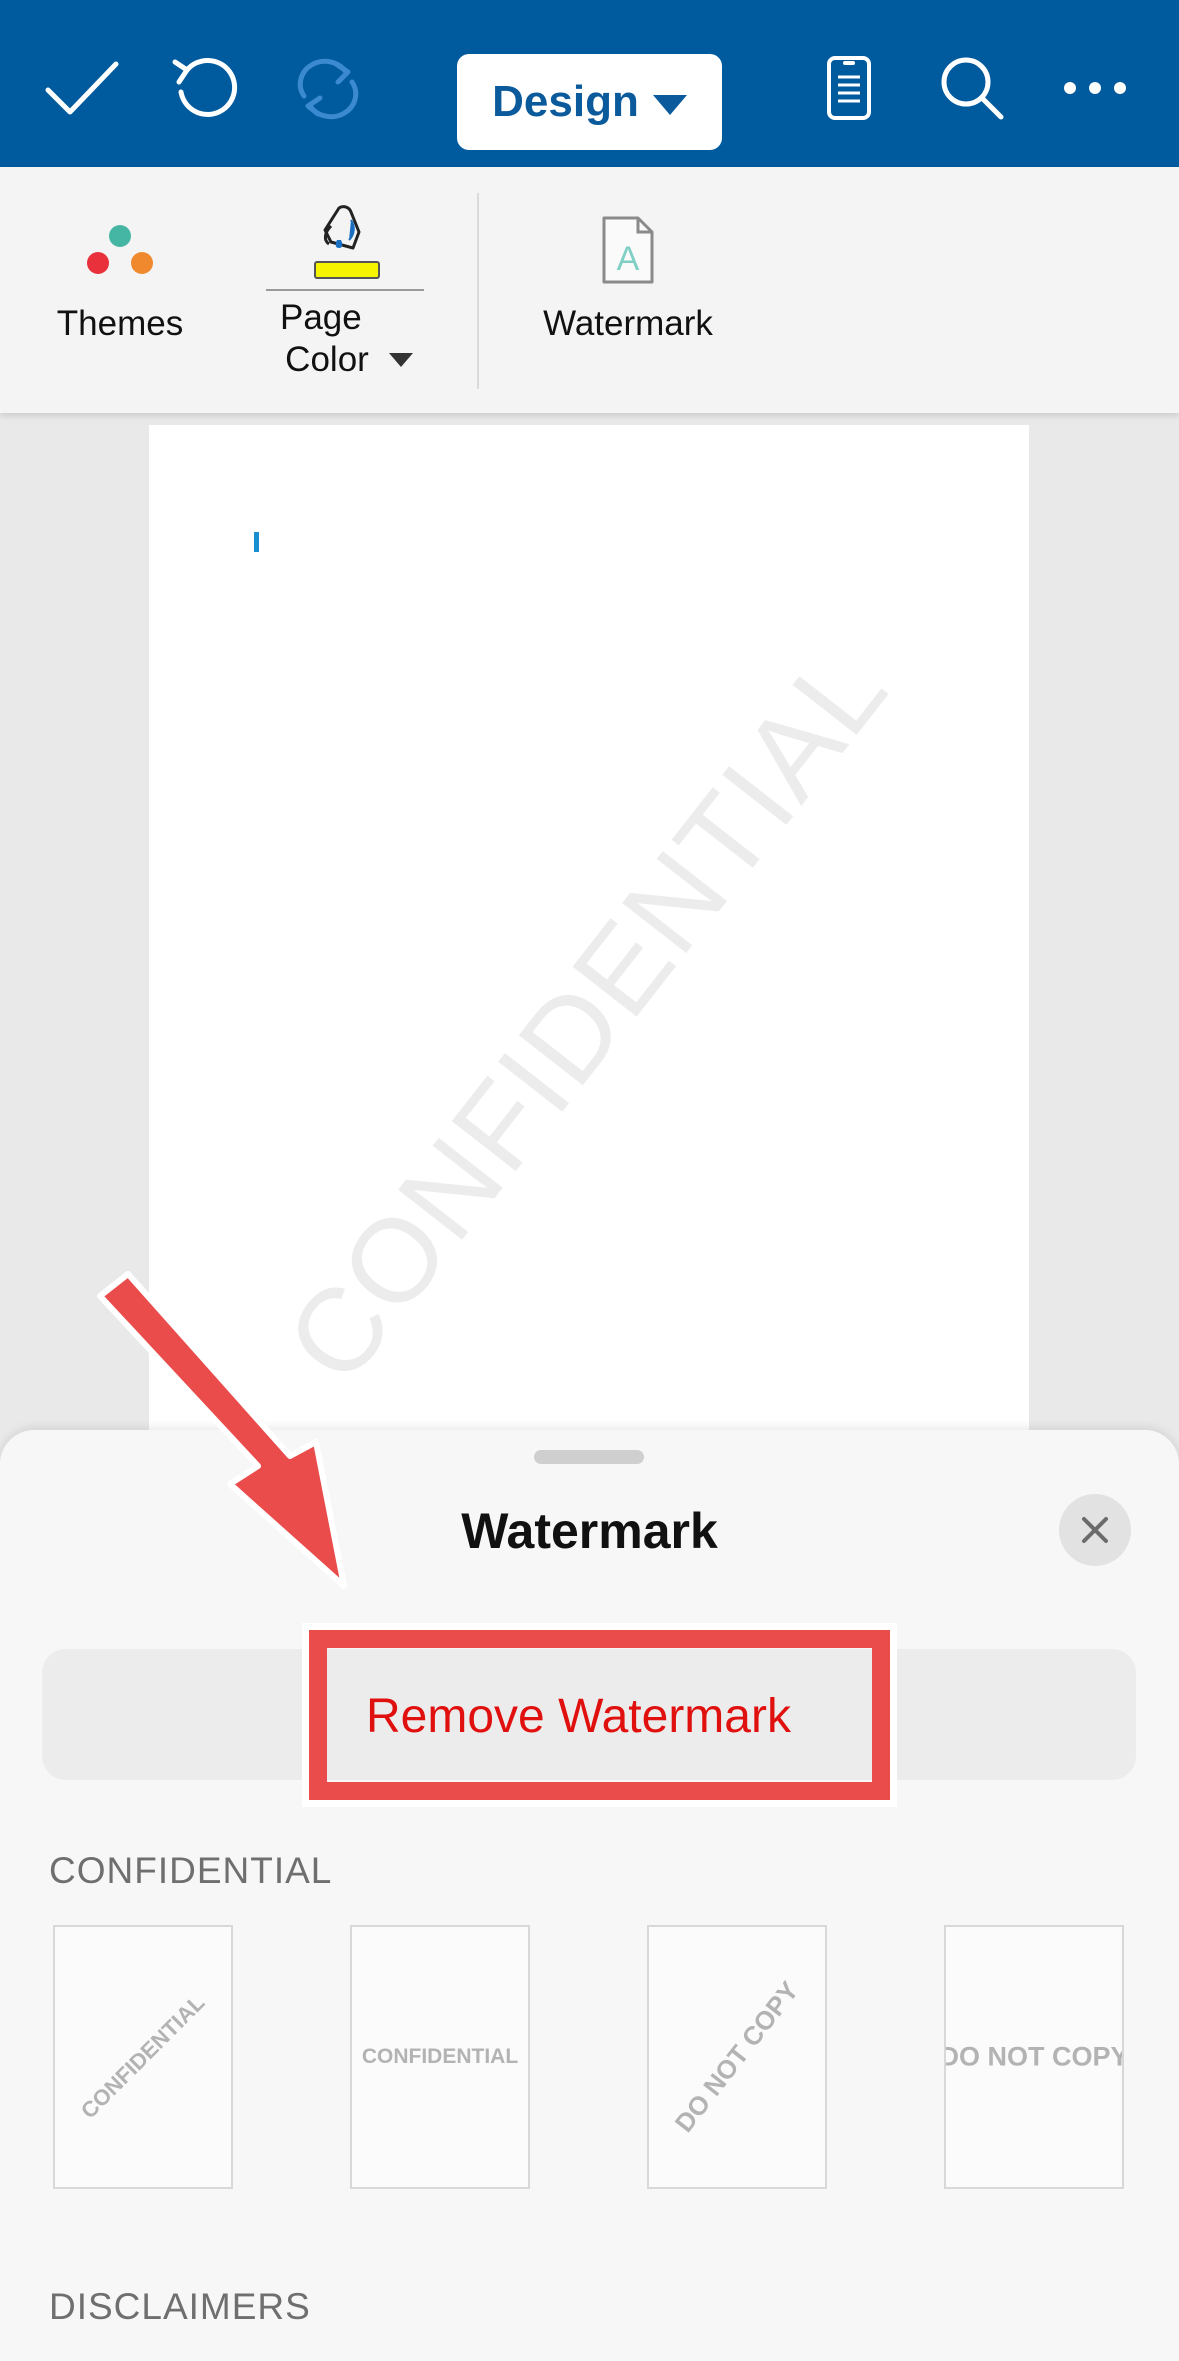 Image resolution: width=1179 pixels, height=2361 pixels. Describe the element at coordinates (972, 88) in the screenshot. I see `search-icon` at that location.